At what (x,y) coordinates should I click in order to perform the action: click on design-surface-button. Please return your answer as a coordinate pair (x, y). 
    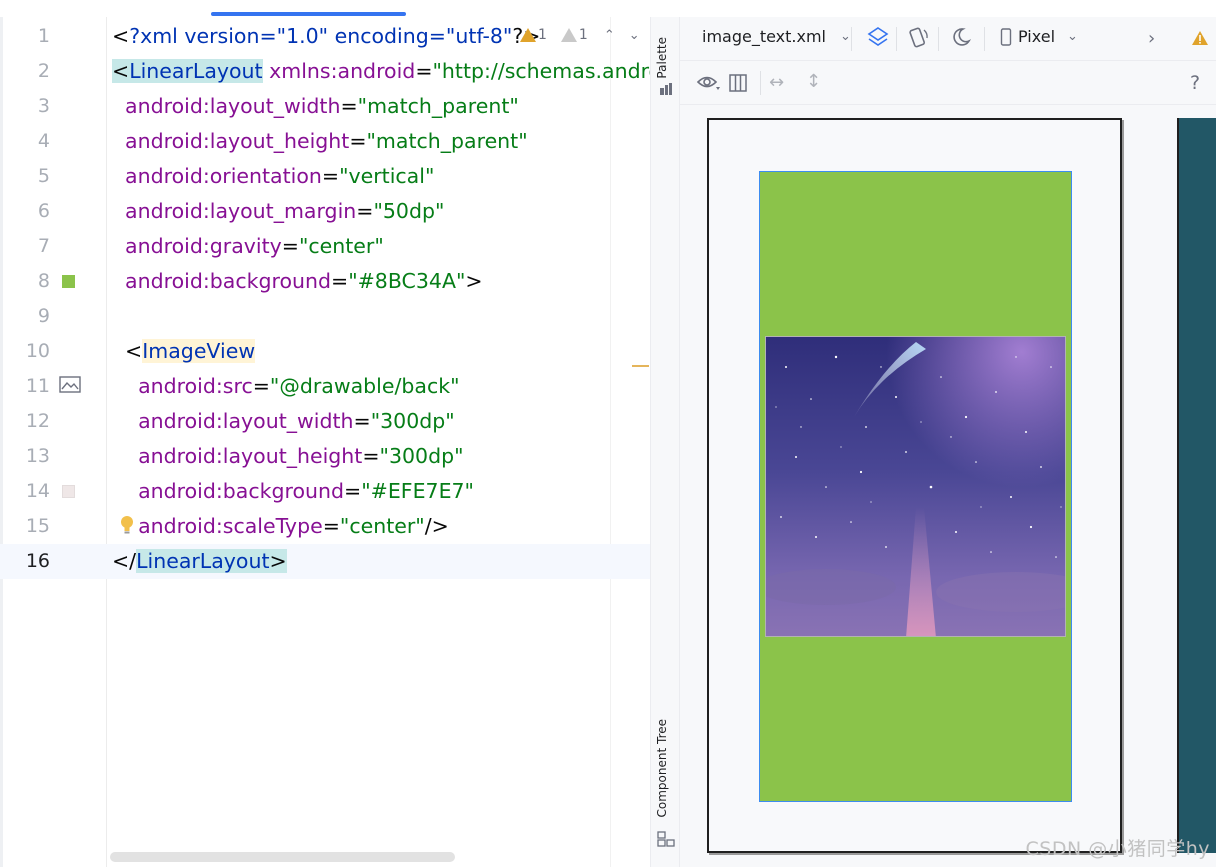
    Looking at the image, I should click on (878, 38).